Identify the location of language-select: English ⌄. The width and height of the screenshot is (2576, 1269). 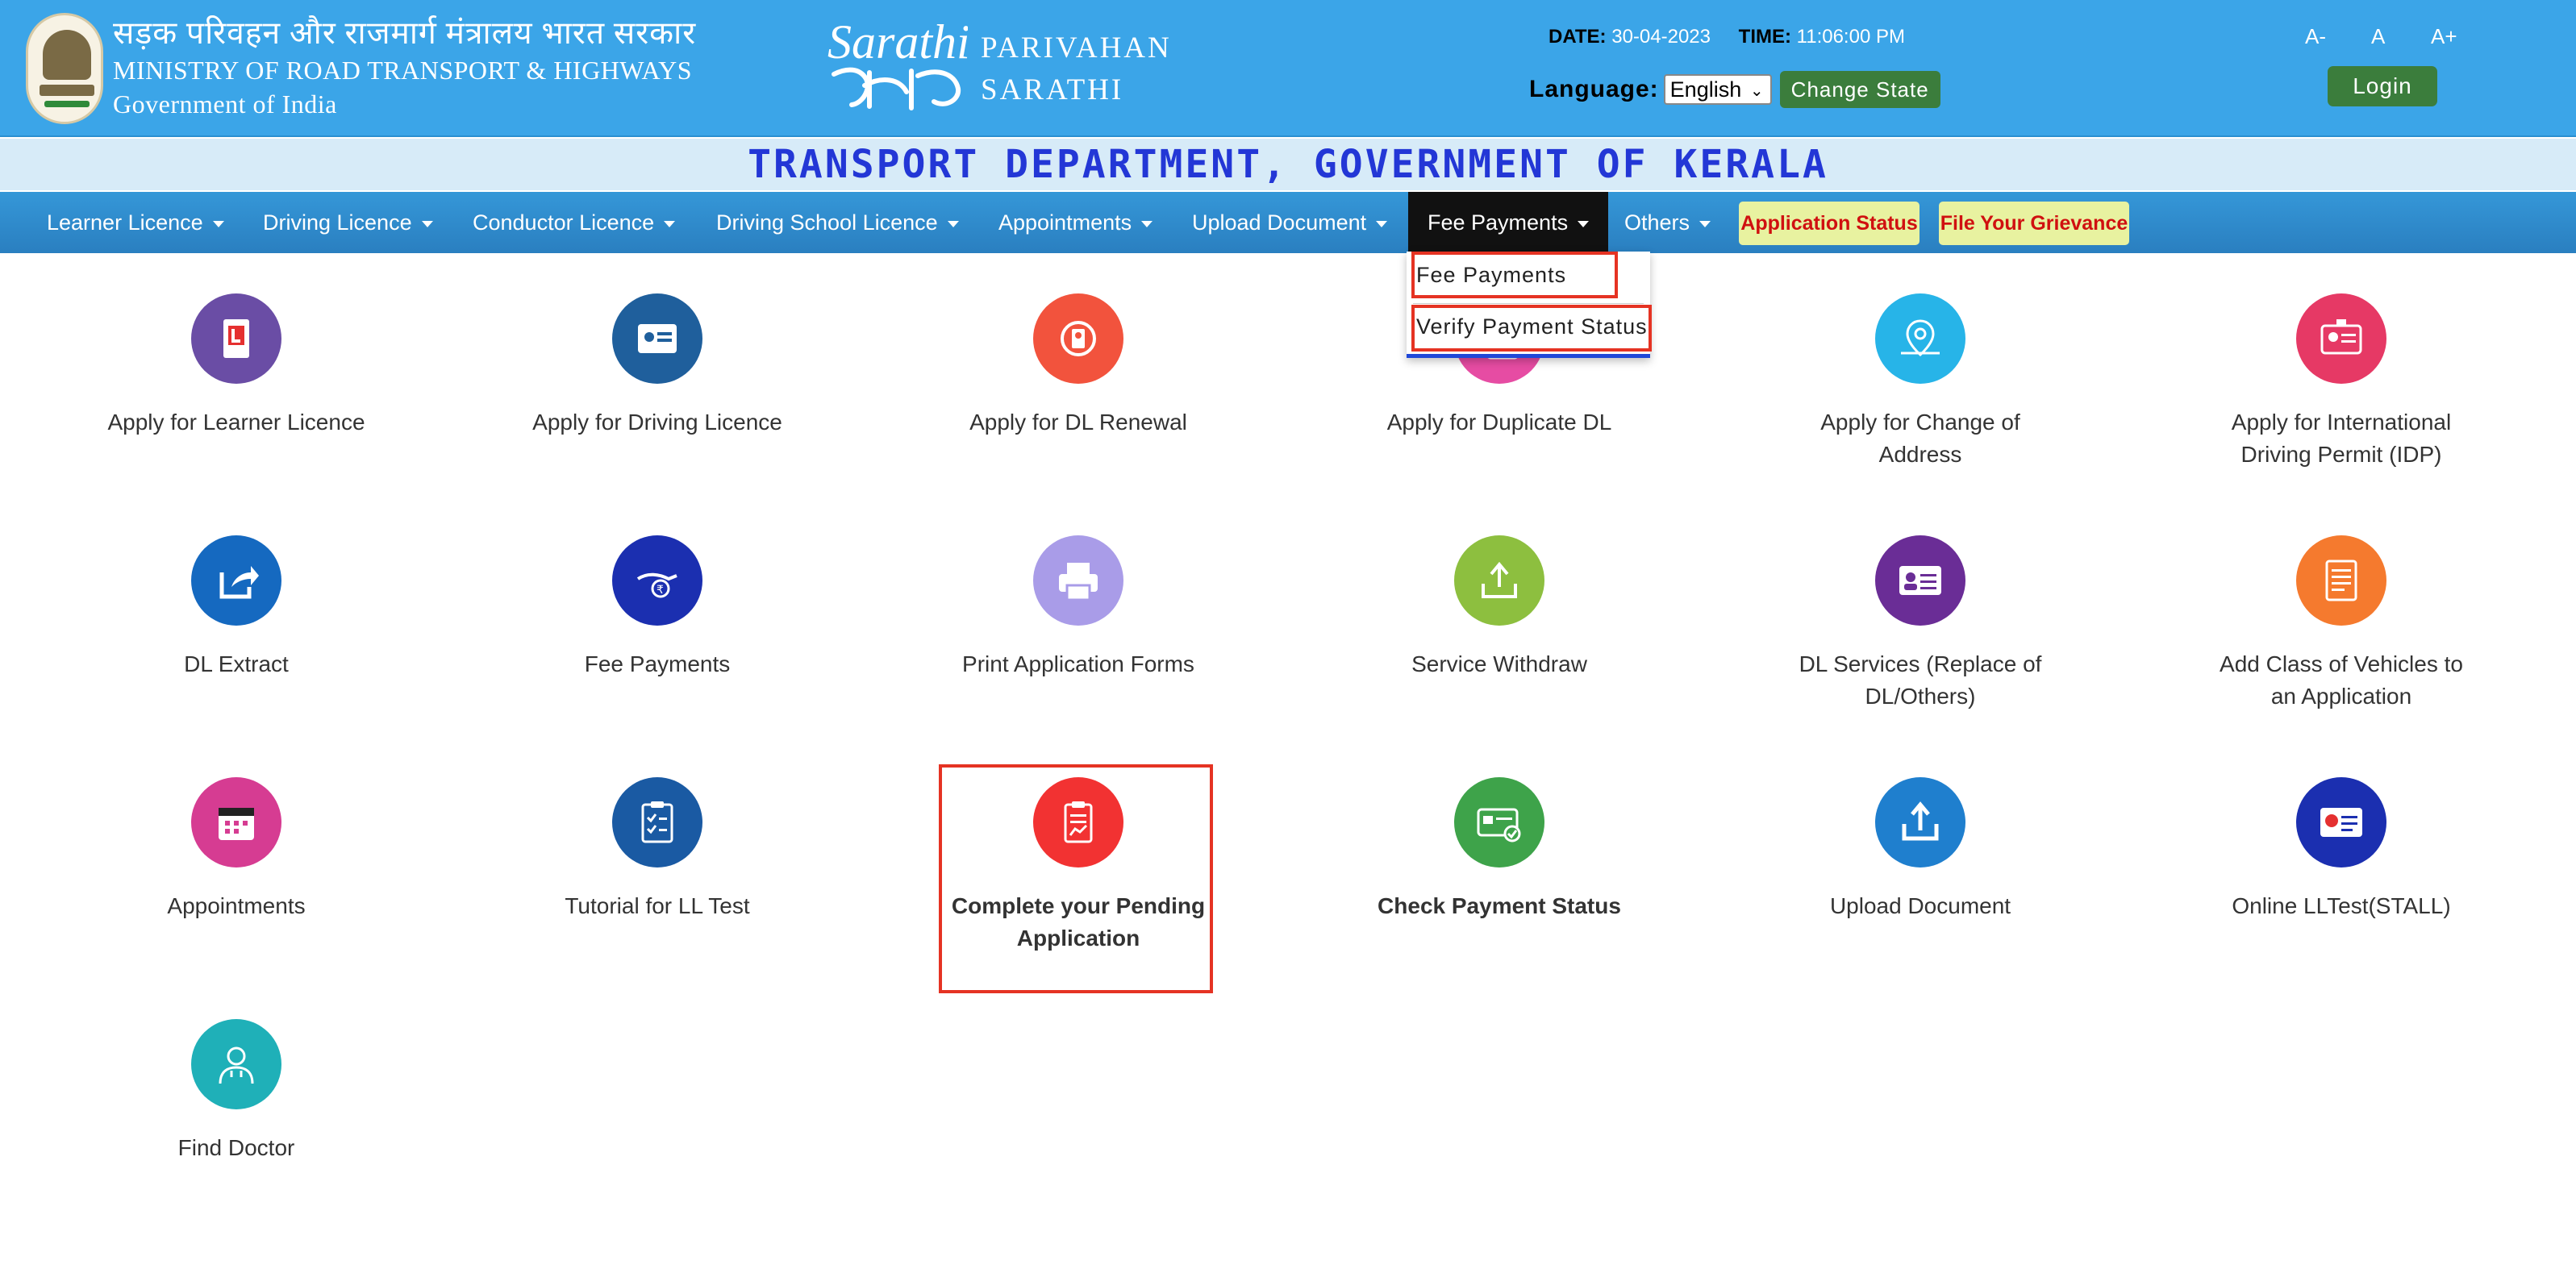
(1717, 89).